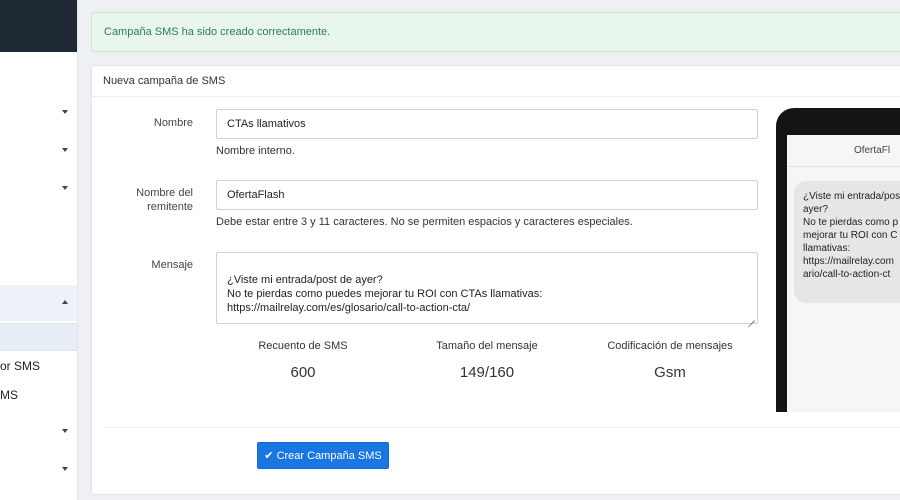  What do you see at coordinates (670, 360) in the screenshot?
I see `stat-encoding: Codificación de mensajes Gsm` at bounding box center [670, 360].